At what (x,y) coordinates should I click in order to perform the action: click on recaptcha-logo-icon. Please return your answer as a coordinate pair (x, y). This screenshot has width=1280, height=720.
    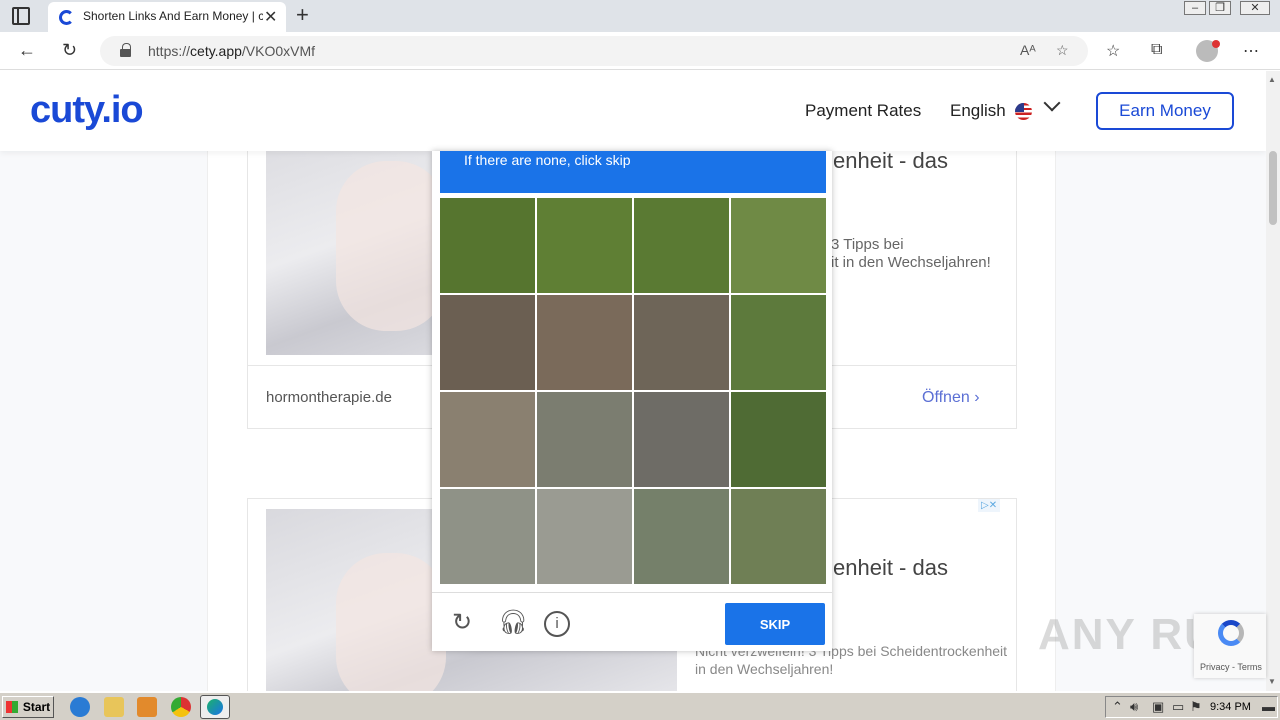
    Looking at the image, I should click on (1231, 633).